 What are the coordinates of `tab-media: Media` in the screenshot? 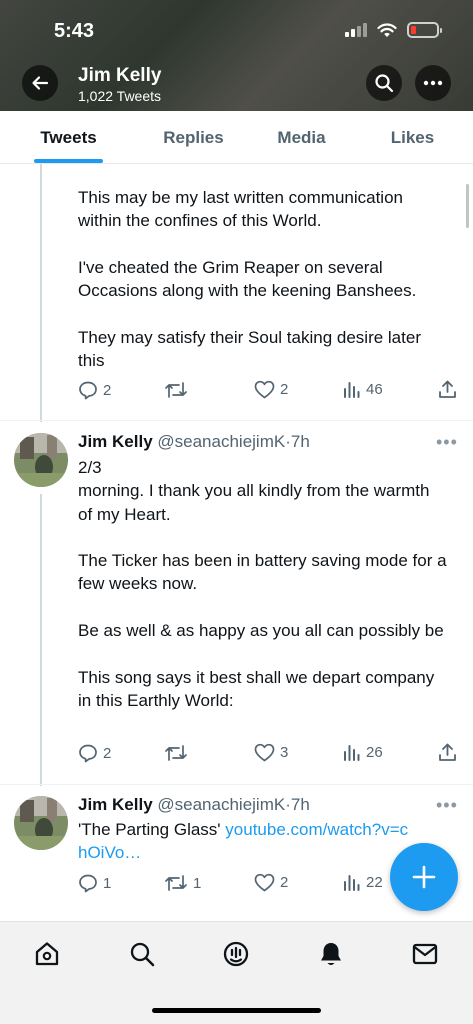 It's located at (301, 137).